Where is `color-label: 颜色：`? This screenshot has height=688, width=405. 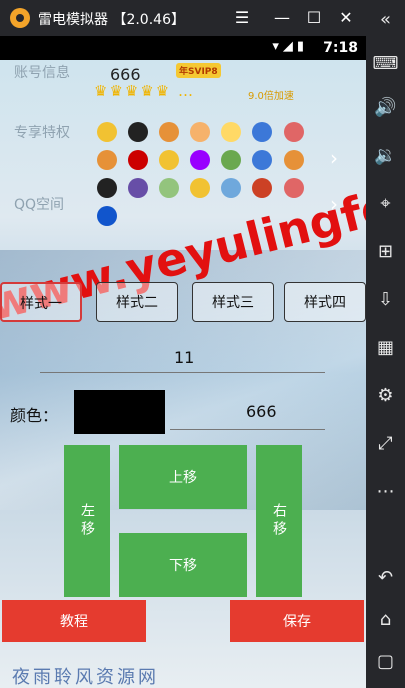 color-label: 颜色： is located at coordinates (34, 415).